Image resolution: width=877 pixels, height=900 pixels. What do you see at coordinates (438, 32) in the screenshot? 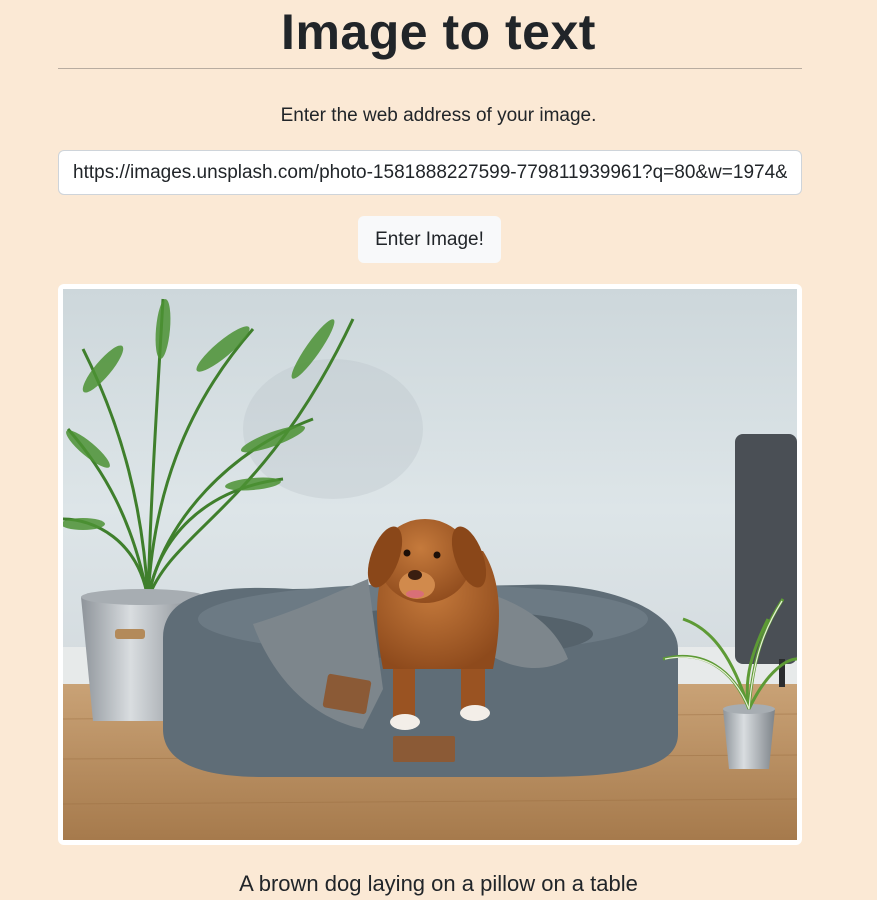
I see `page-title: Image to text` at bounding box center [438, 32].